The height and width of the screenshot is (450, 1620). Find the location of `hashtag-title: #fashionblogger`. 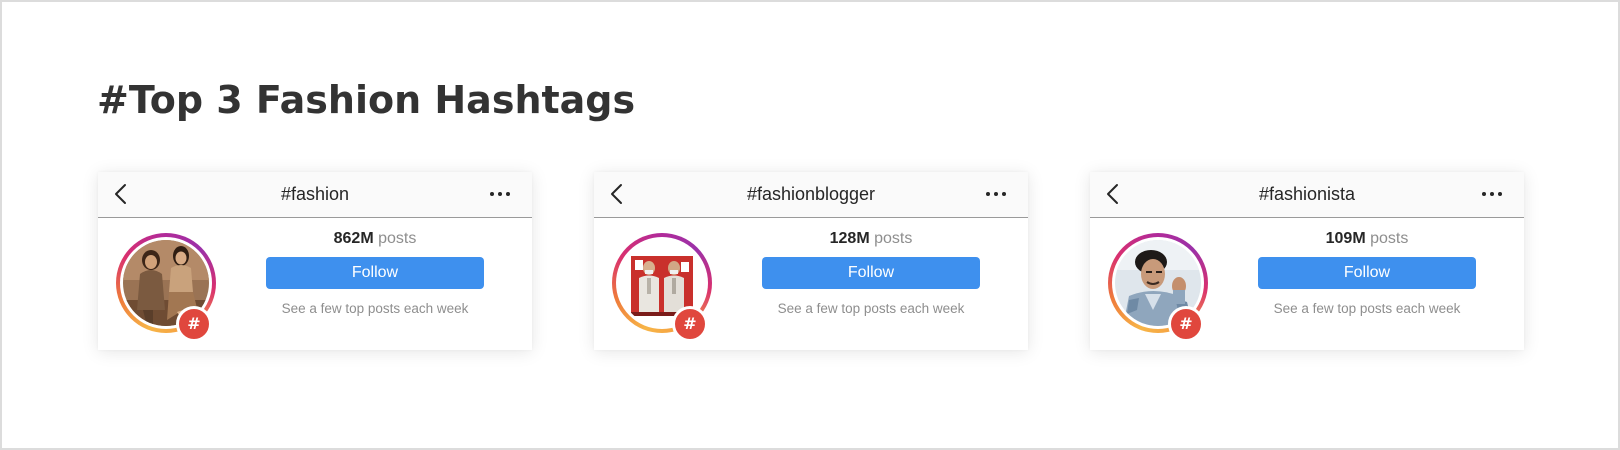

hashtag-title: #fashionblogger is located at coordinates (811, 194).